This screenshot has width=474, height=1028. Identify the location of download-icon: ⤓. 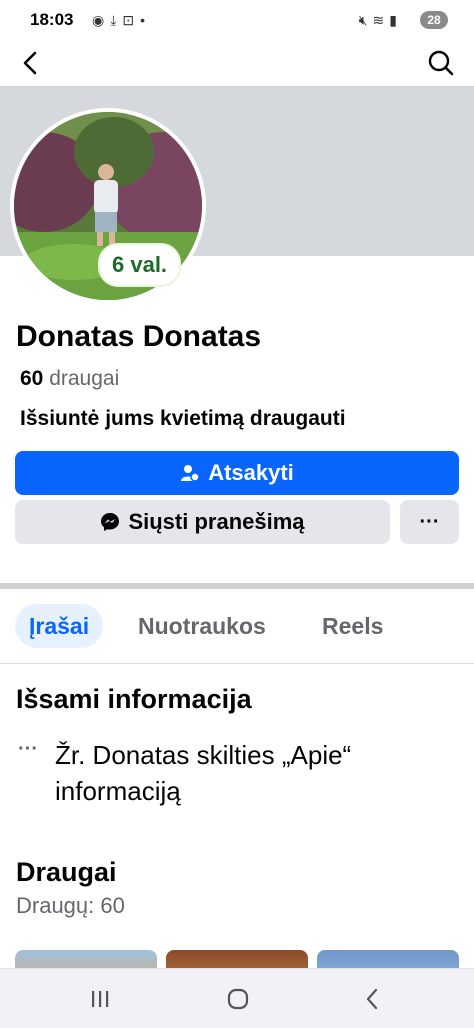
(116, 20).